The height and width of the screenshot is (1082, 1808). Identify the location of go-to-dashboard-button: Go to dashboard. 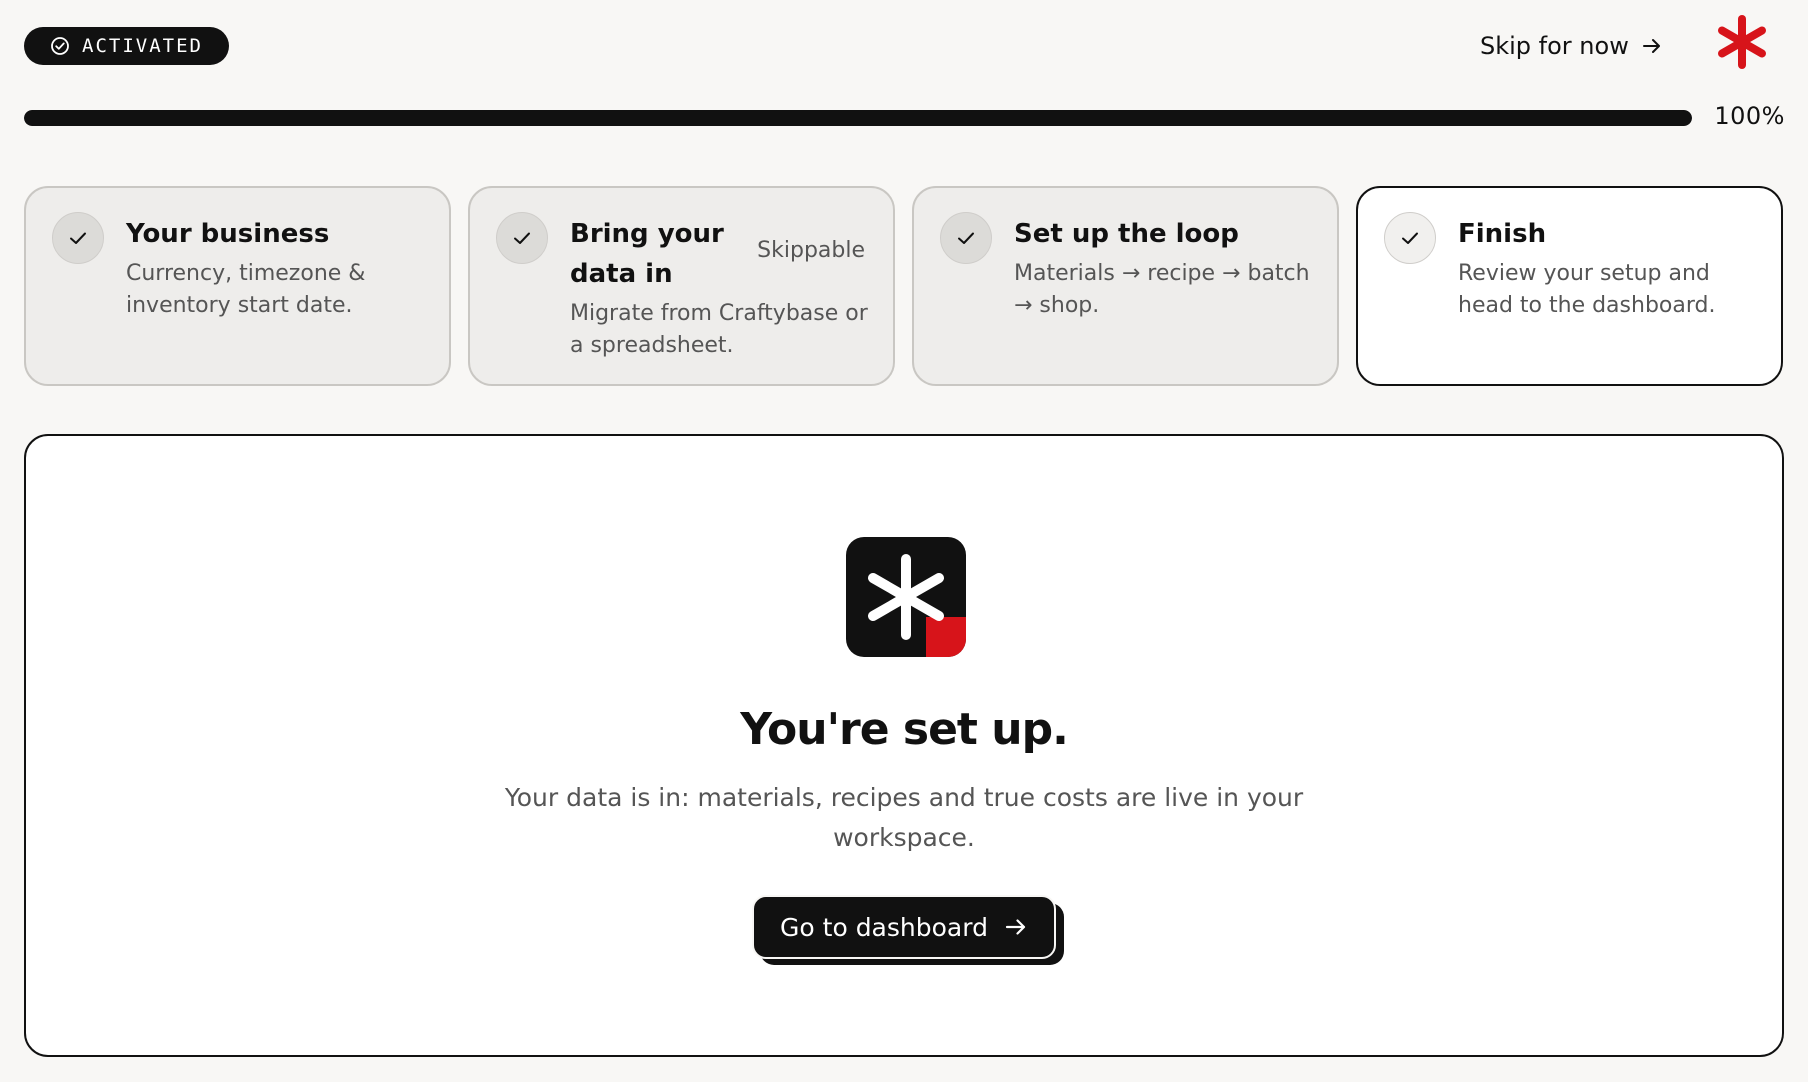
(904, 927).